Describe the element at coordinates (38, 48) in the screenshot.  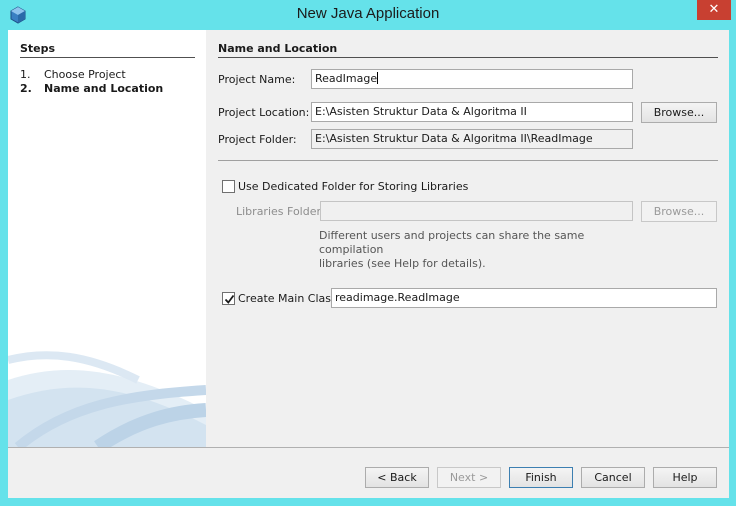
I see `steps-heading: Steps` at that location.